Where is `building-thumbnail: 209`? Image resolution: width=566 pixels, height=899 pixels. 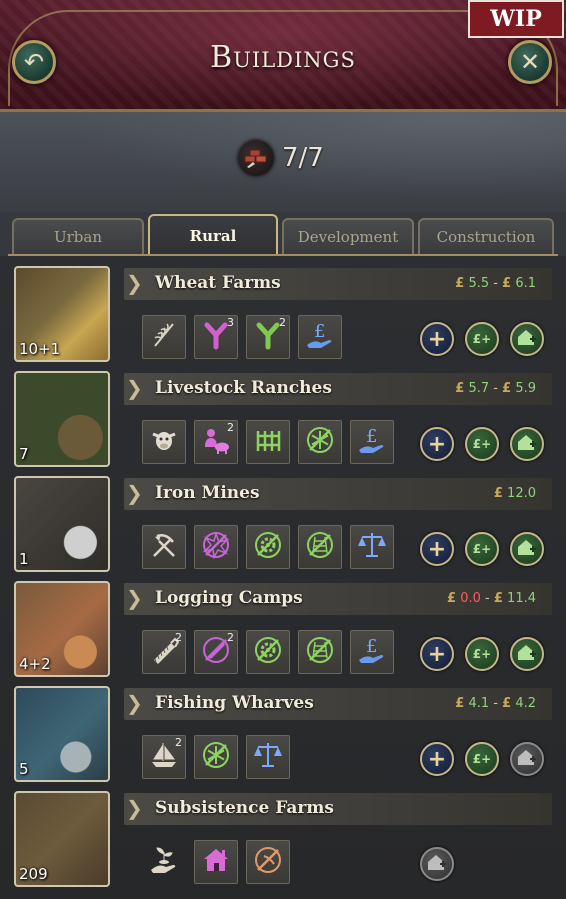 building-thumbnail: 209 is located at coordinates (62, 839).